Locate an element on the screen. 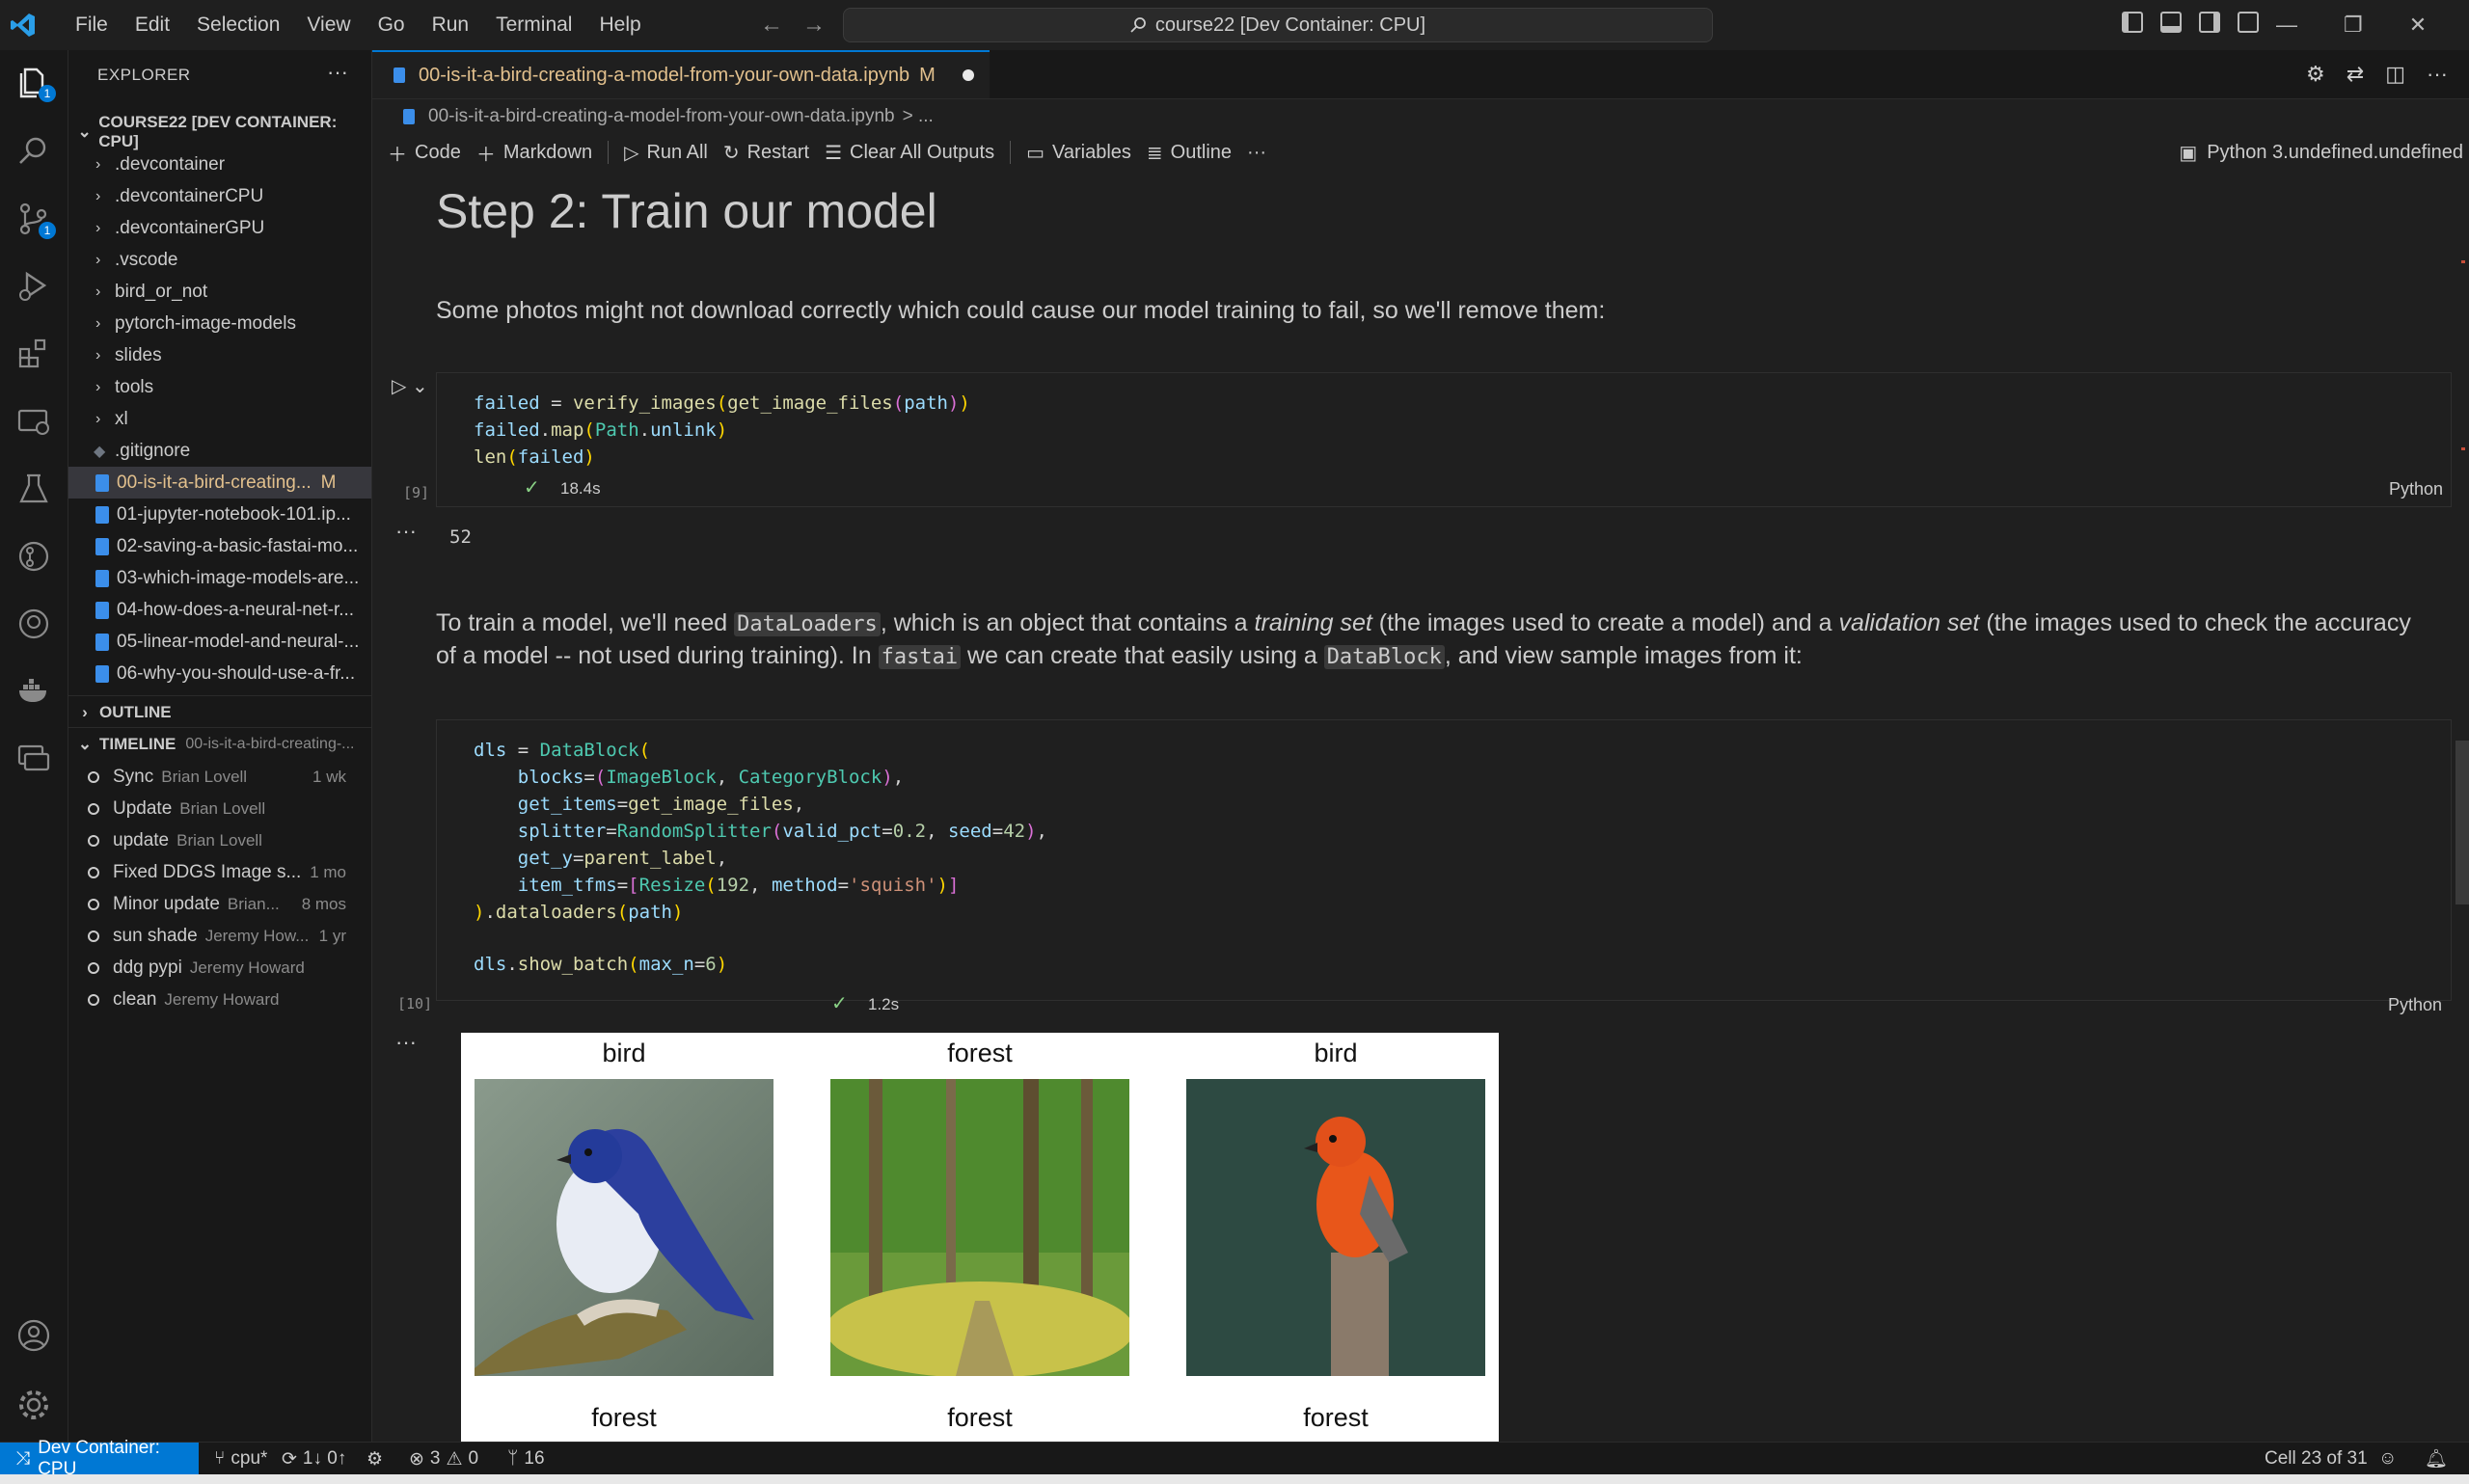 The height and width of the screenshot is (1484, 2469). problems-indicator: ⊗ 3 ⚠ 0 is located at coordinates (443, 1459).